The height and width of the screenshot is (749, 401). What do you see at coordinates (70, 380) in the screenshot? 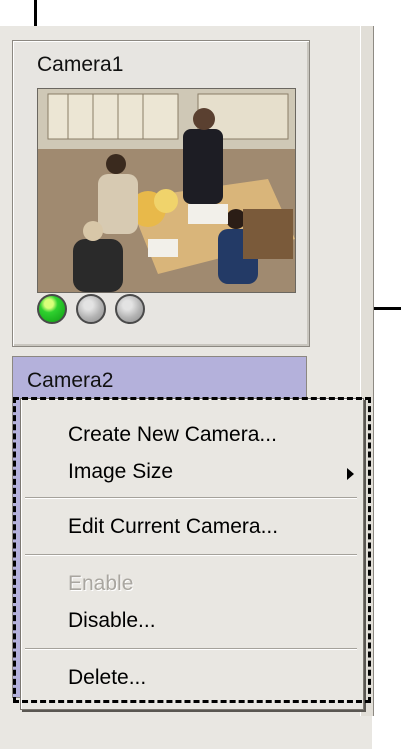
I see `camera-name: Camera2` at bounding box center [70, 380].